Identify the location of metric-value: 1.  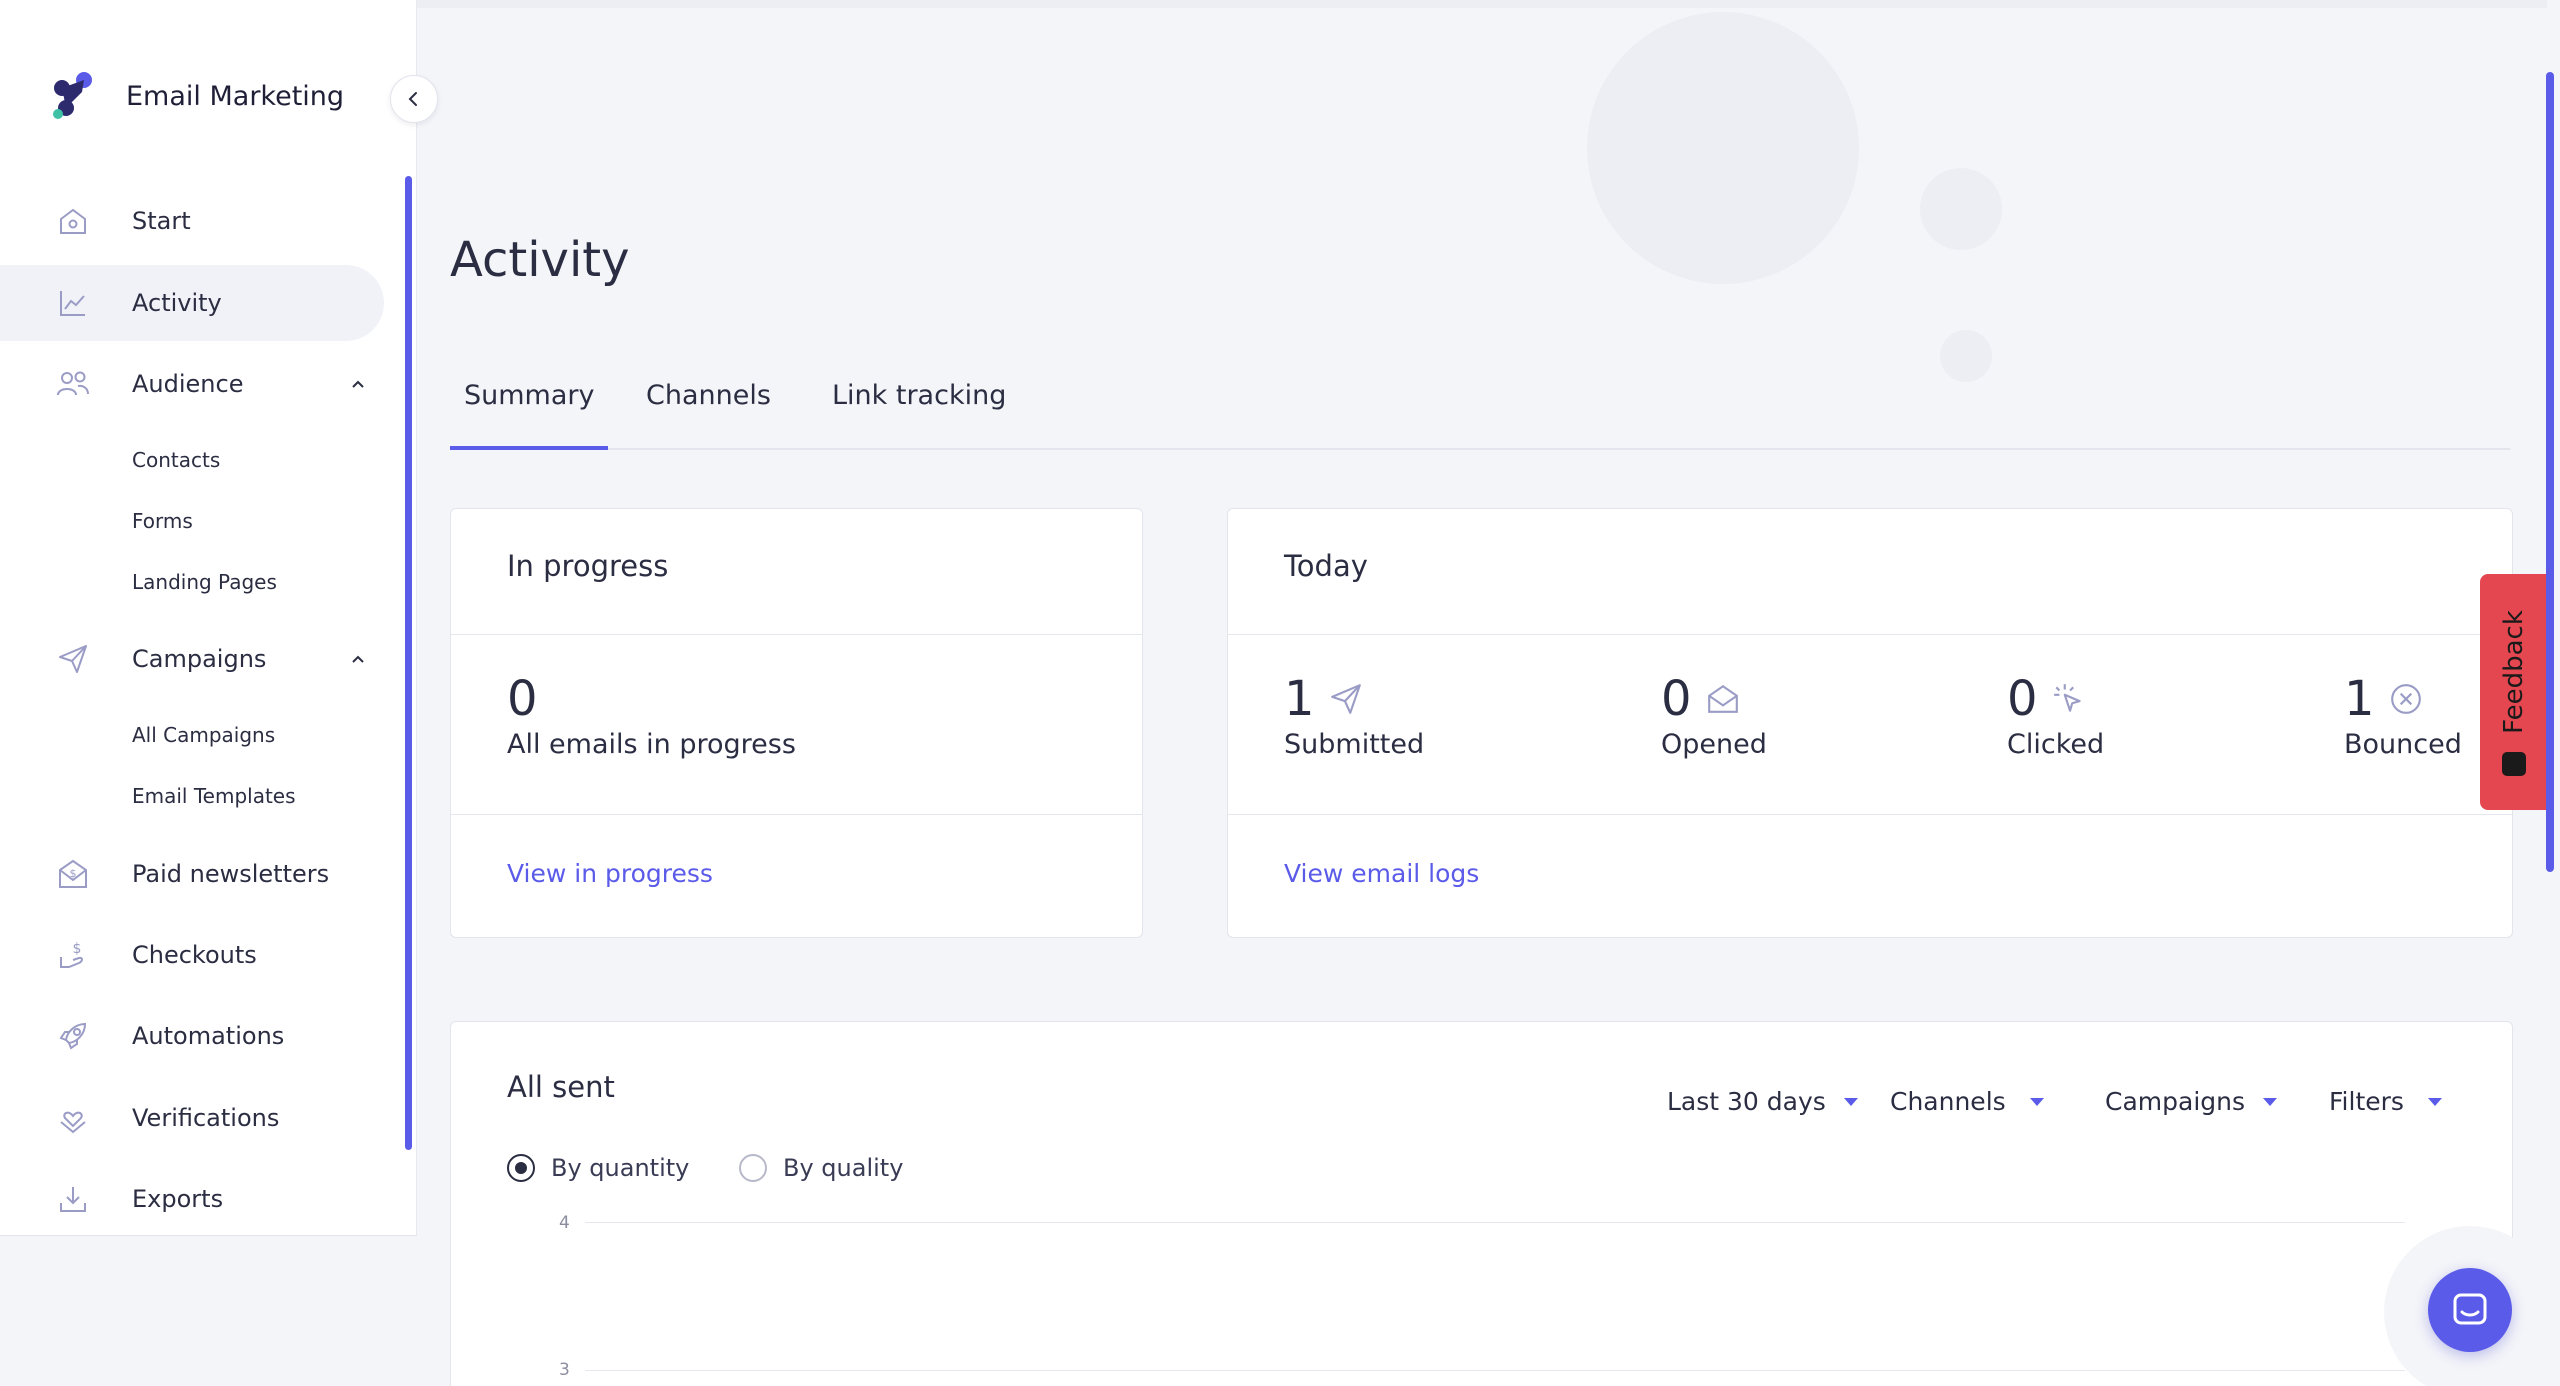
(1299, 699).